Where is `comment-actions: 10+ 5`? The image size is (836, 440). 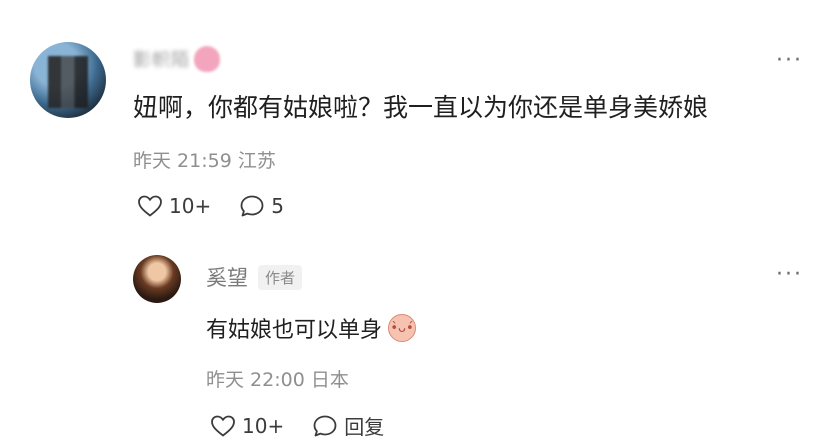
comment-actions: 10+ 5 is located at coordinates (210, 206).